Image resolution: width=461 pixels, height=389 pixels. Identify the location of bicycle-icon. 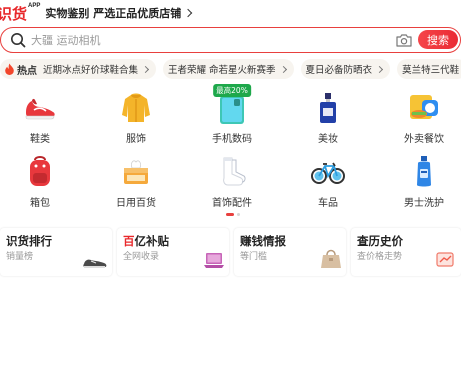
(328, 172).